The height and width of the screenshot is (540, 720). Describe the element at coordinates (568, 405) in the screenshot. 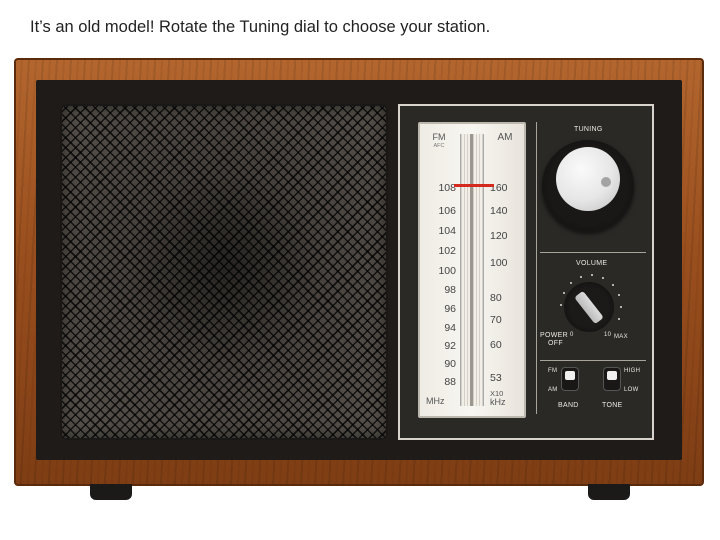

I see `band-label: BAND` at that location.